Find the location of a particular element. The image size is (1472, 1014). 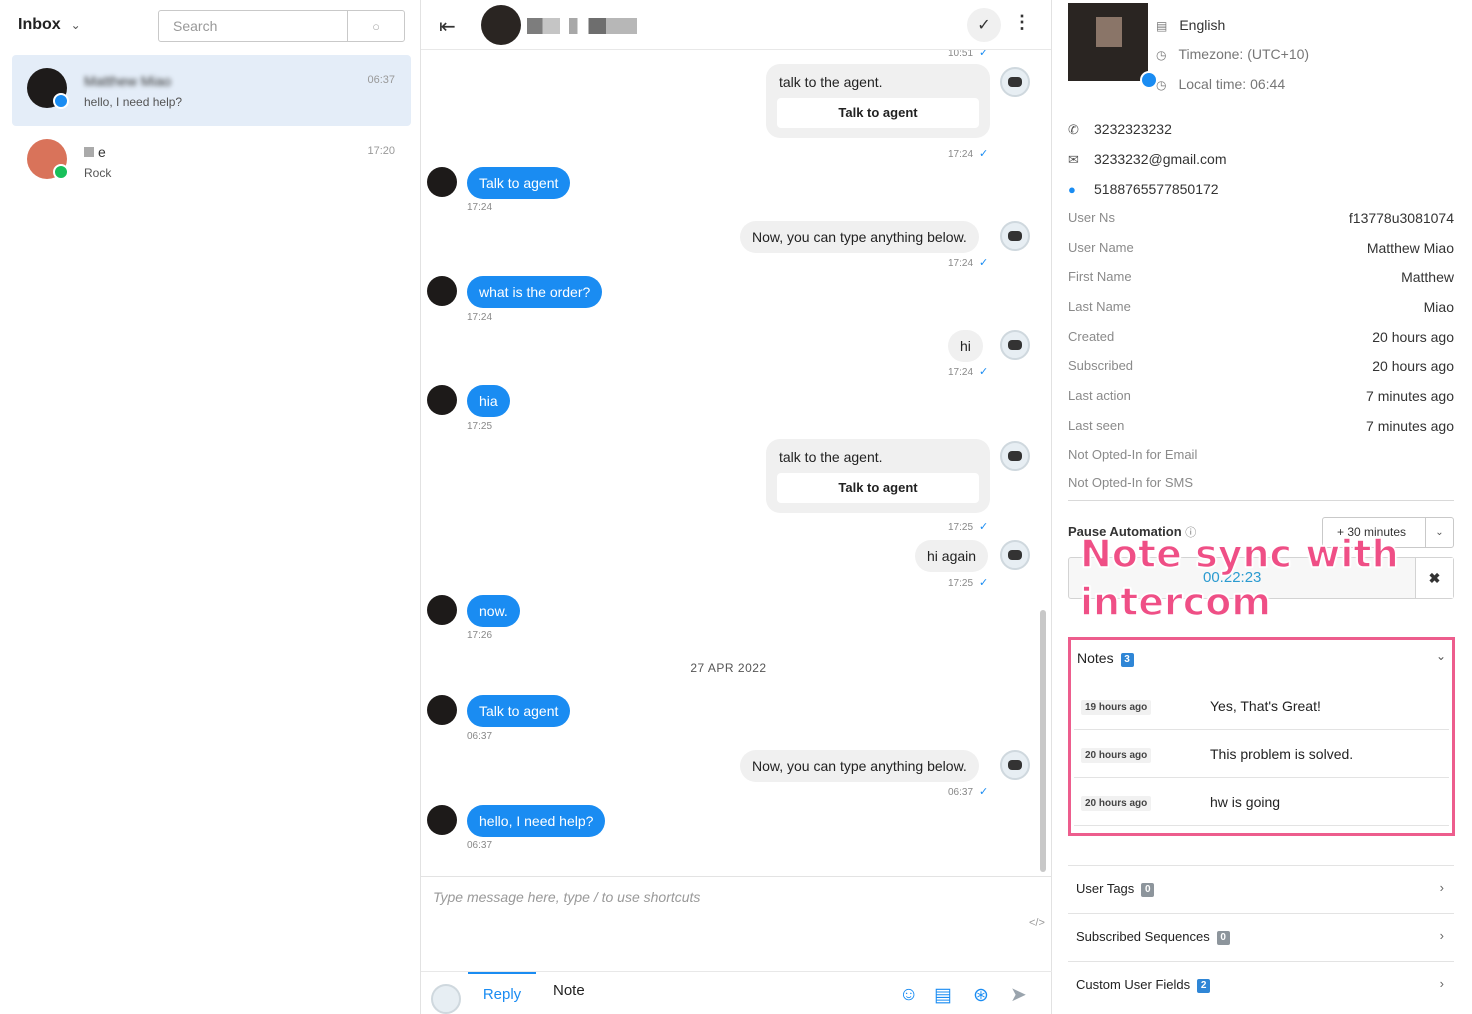

note-item: 20 hours ago This problem is solved. is located at coordinates (1261, 754).